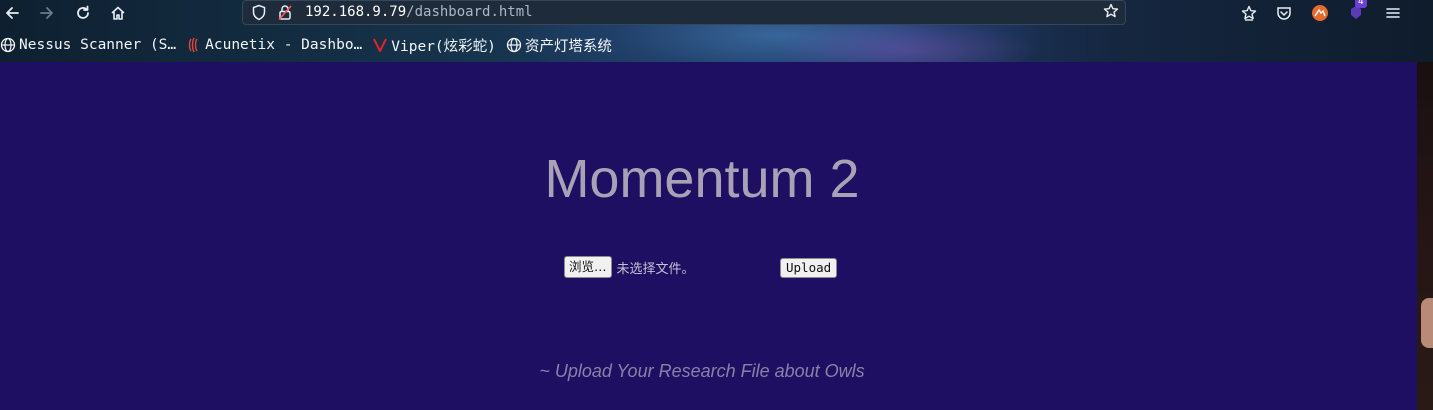 This screenshot has width=1433, height=410. What do you see at coordinates (194, 45) in the screenshot?
I see `acunetix-icon` at bounding box center [194, 45].